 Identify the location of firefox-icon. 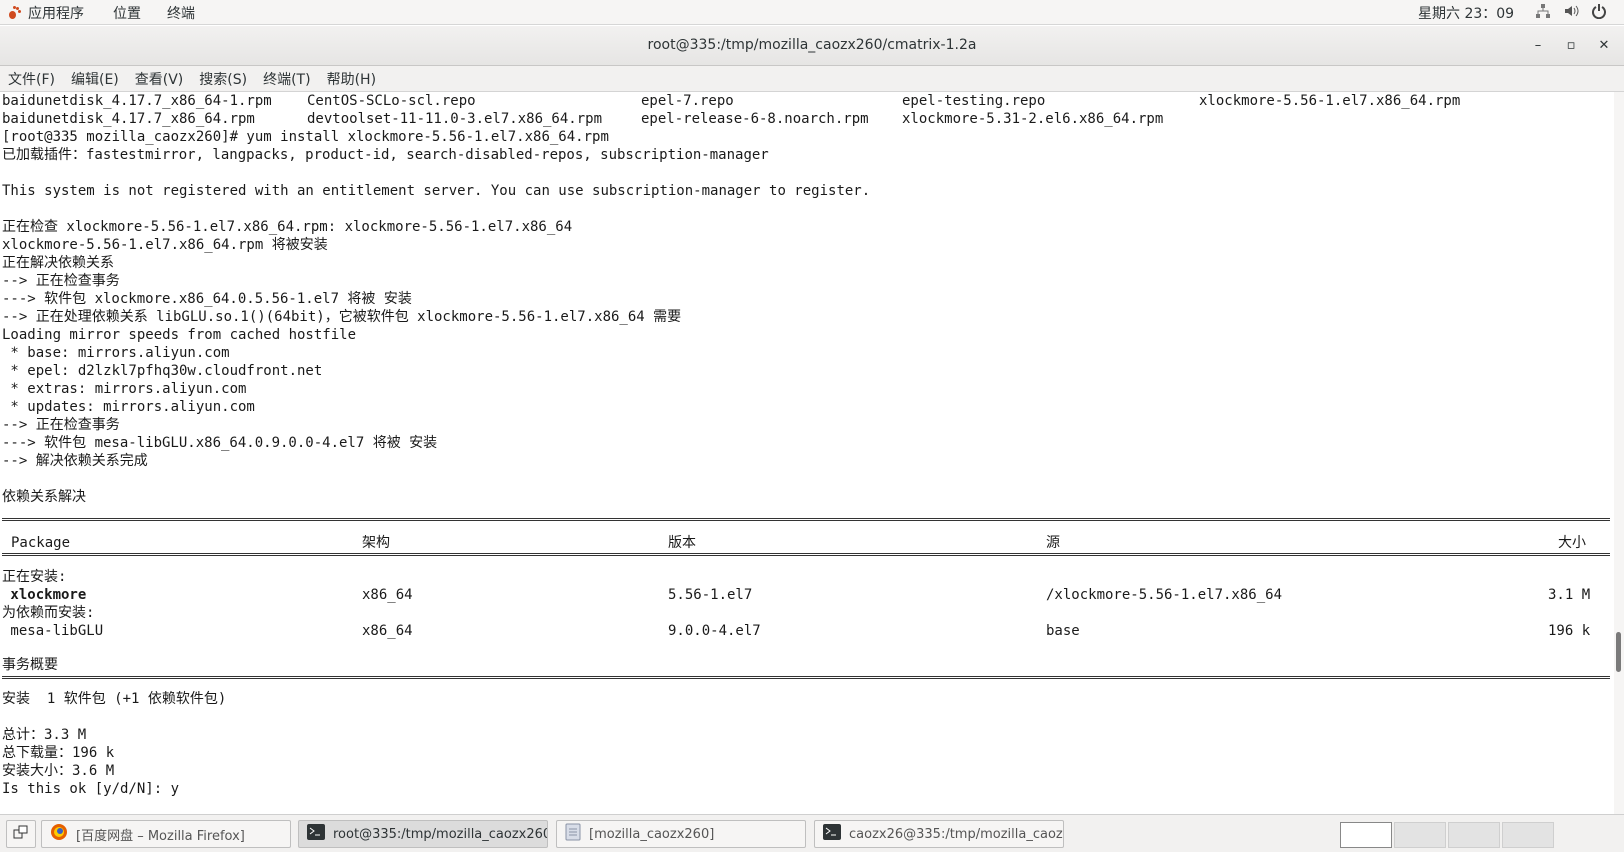
(59, 834).